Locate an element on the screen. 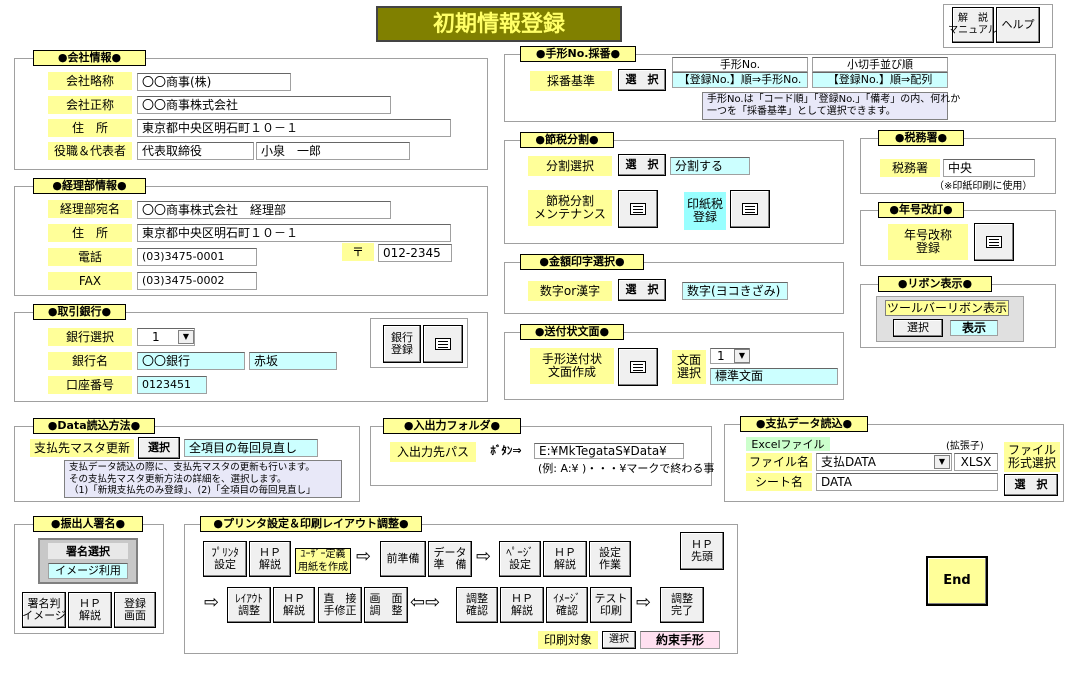 The height and width of the screenshot is (674, 1074). letter-value: 標準文面 is located at coordinates (774, 376).